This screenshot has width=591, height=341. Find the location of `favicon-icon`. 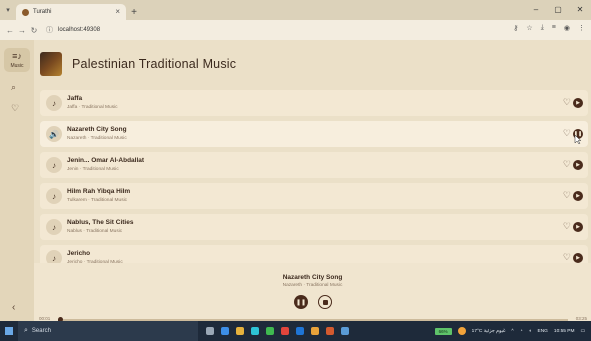

favicon-icon is located at coordinates (25, 12).